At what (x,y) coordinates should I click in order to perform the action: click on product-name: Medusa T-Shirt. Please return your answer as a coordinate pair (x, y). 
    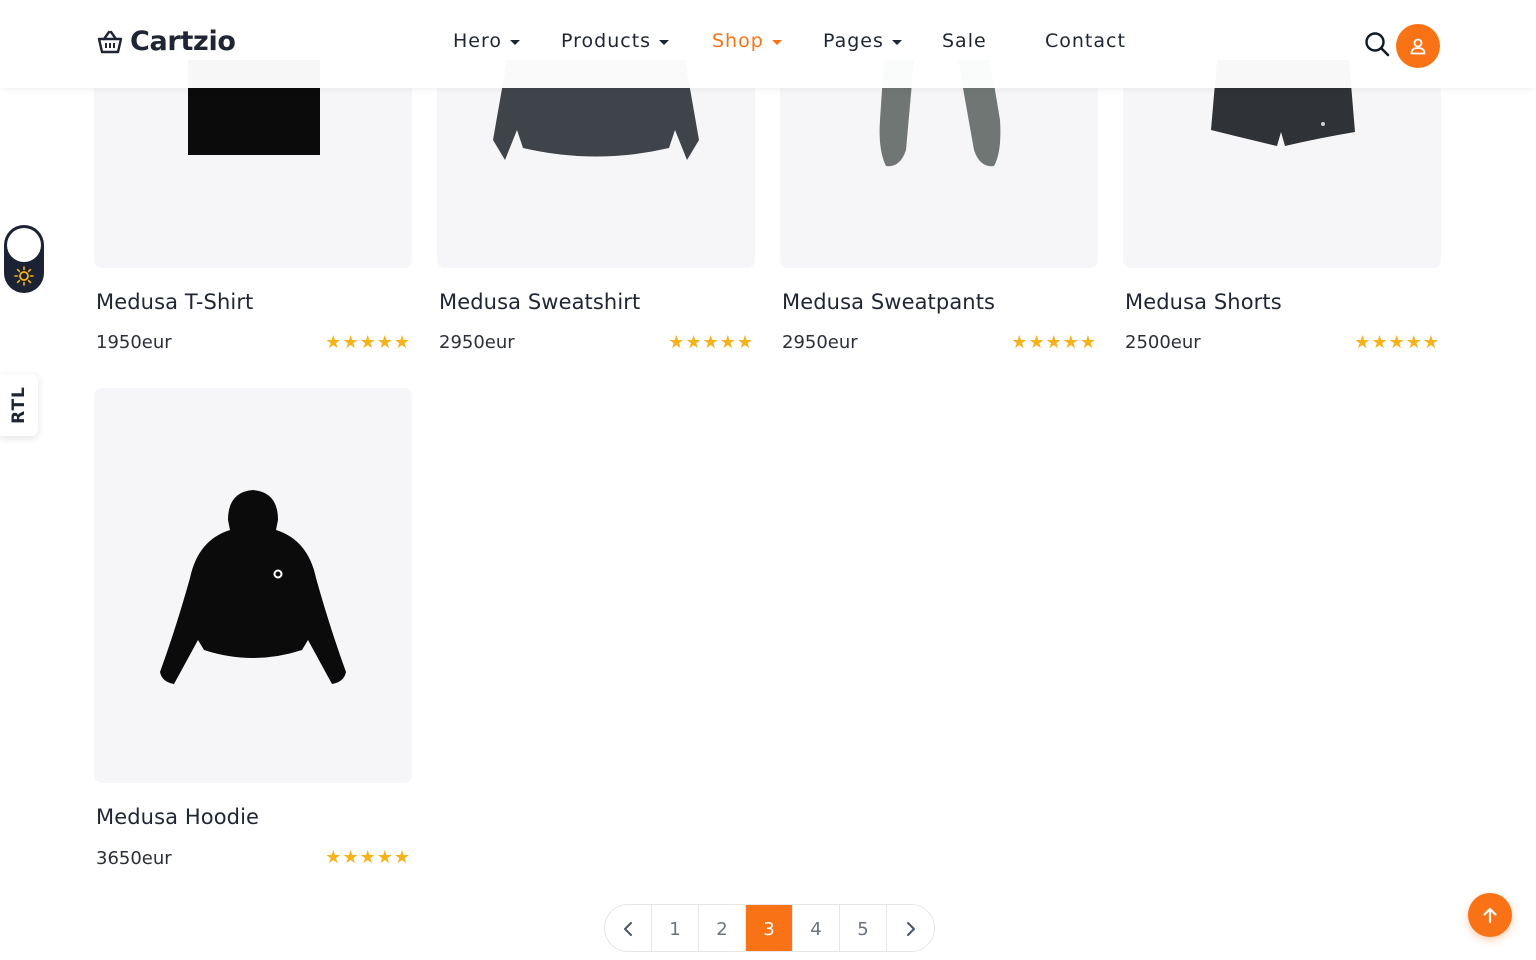
    Looking at the image, I should click on (174, 302).